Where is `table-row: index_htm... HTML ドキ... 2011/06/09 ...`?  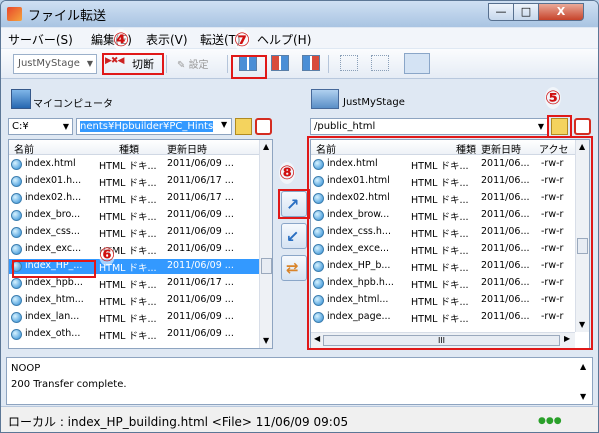
table-row: index_htm... HTML ドキ... 2011/06/09 ... is located at coordinates (134, 300).